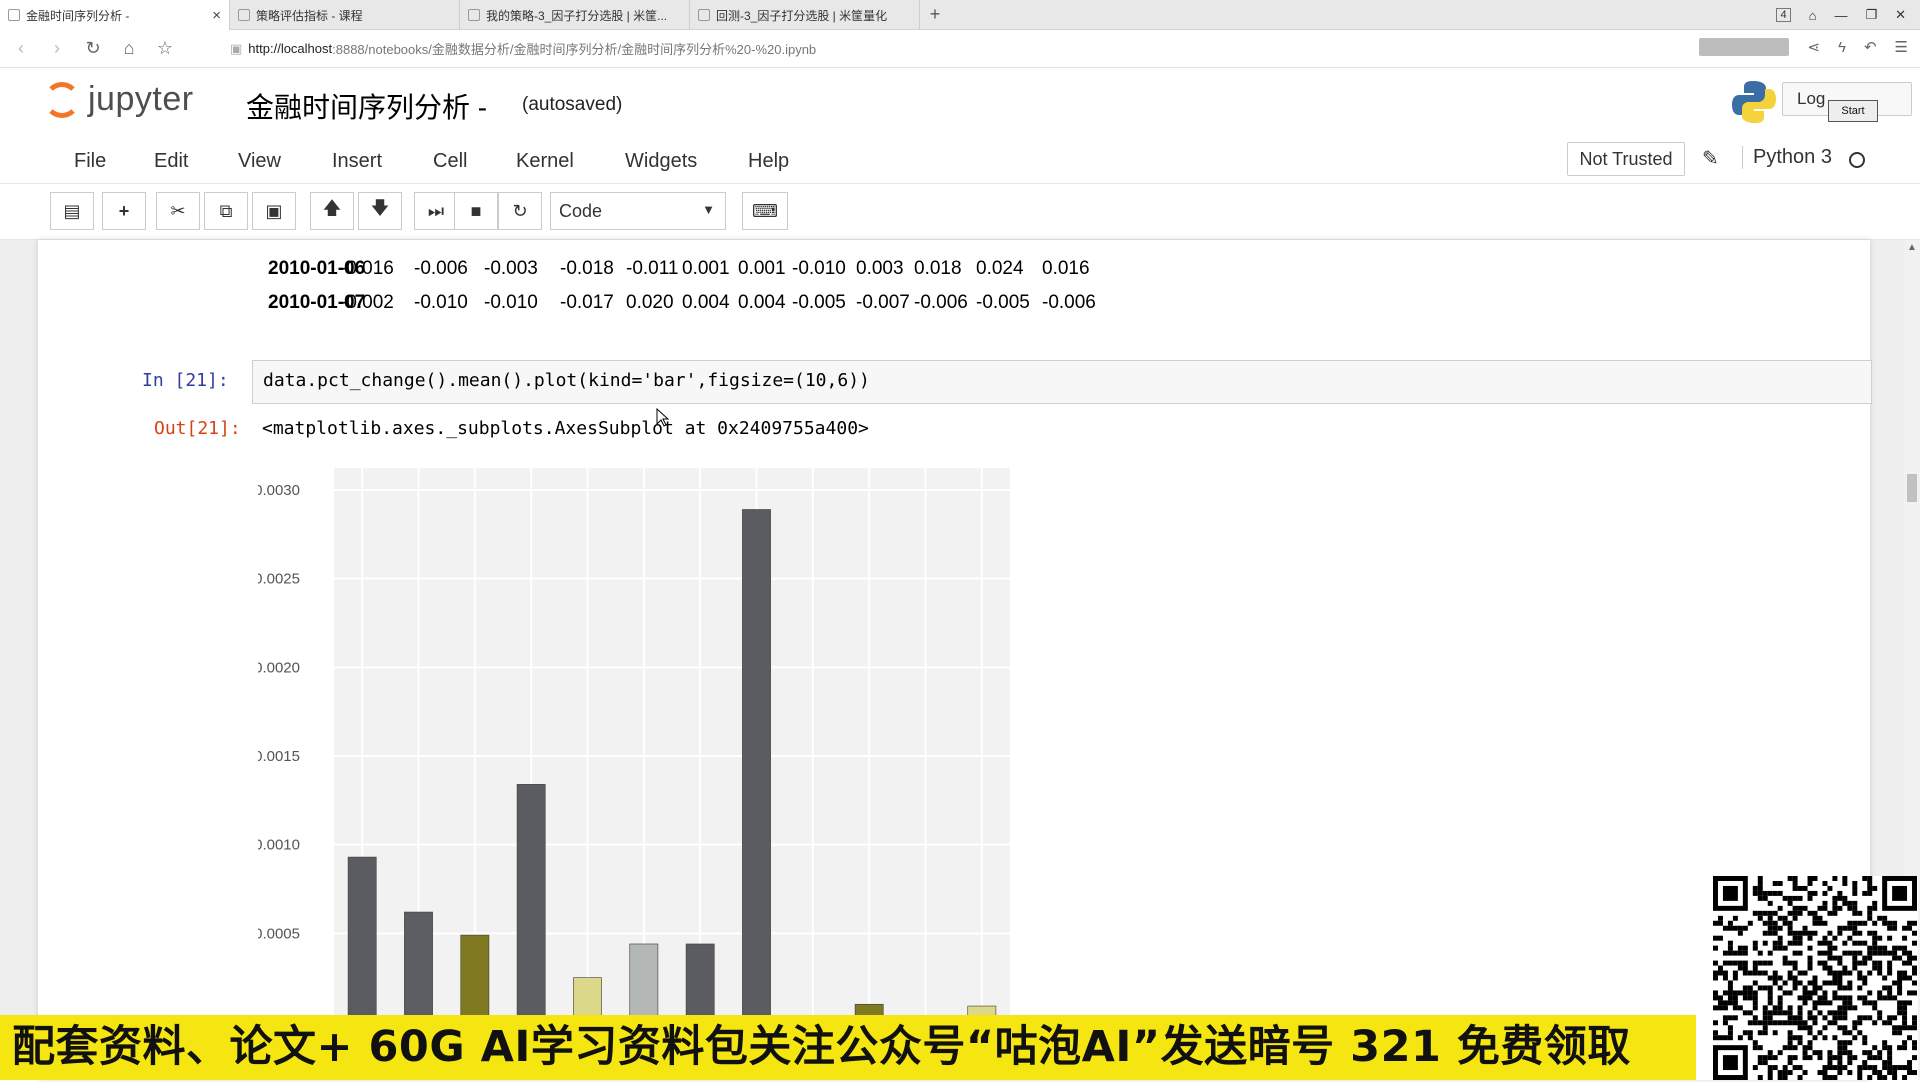  What do you see at coordinates (141, 99) in the screenshot?
I see `jupyter-logo-text: jupyter` at bounding box center [141, 99].